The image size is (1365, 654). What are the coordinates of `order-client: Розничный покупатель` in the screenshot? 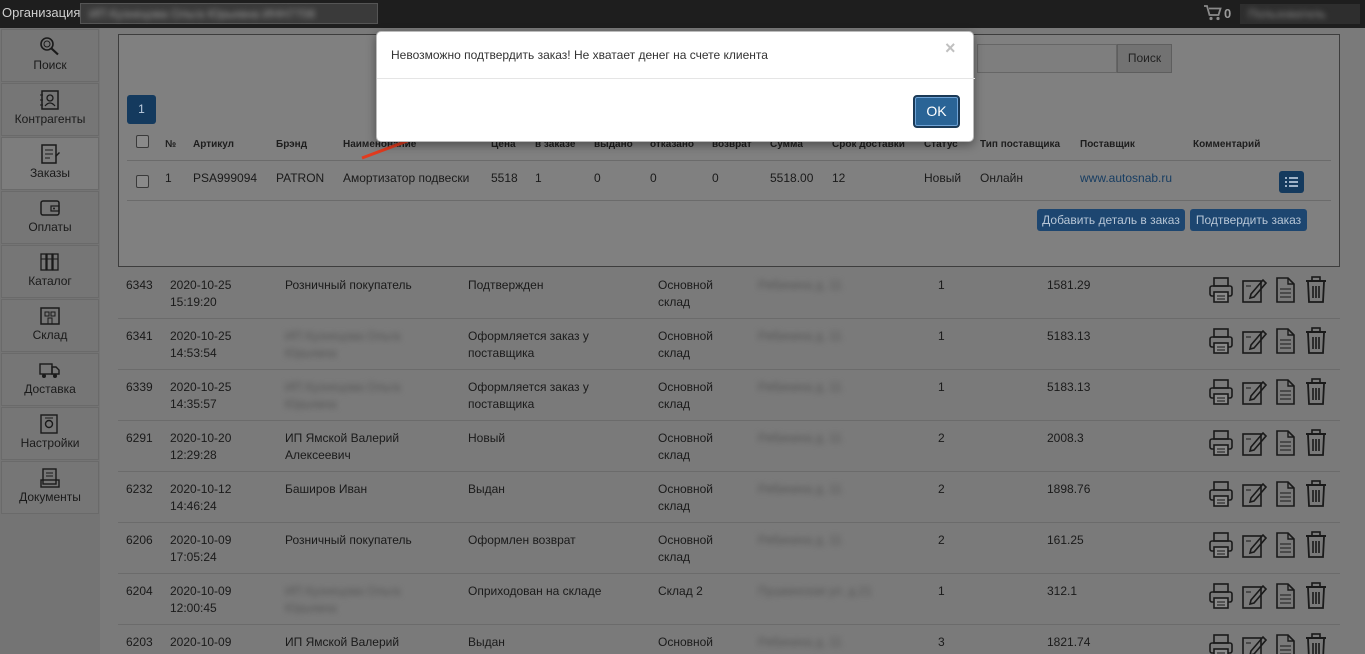 It's located at (348, 540).